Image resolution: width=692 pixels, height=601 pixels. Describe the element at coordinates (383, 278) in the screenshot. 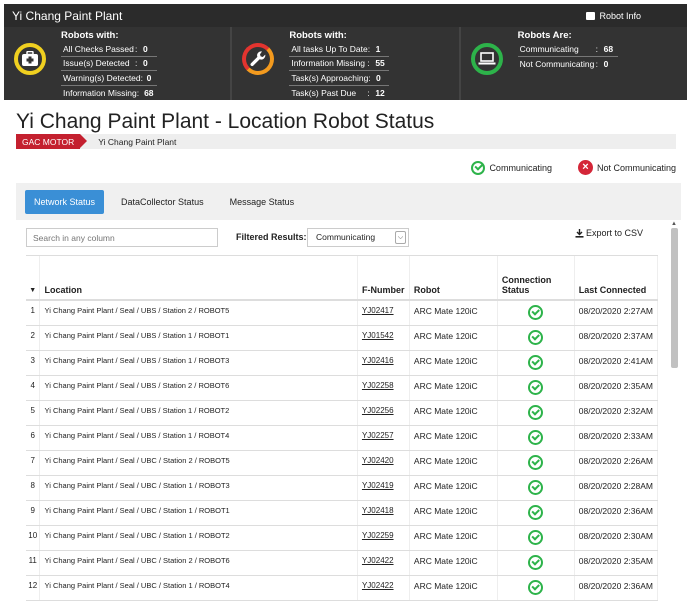

I see `col-fnumber: F-Number` at that location.